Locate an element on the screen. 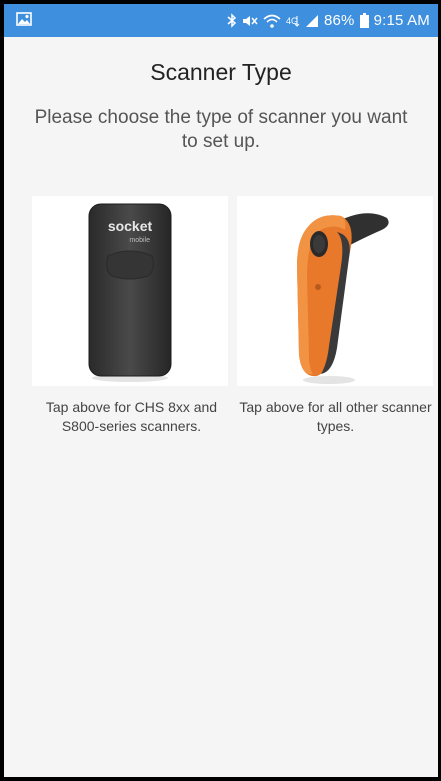  socket-brand-text: socket is located at coordinates (130, 226).